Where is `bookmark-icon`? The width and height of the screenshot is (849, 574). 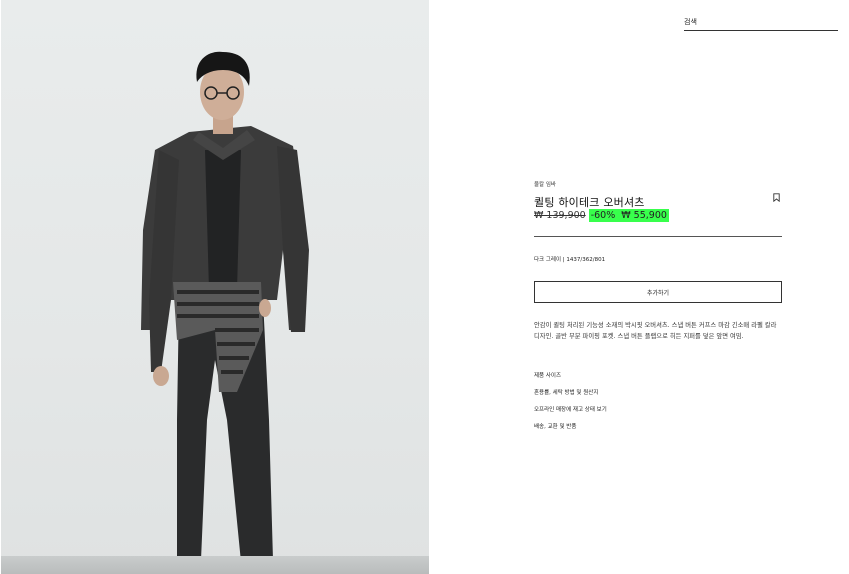 bookmark-icon is located at coordinates (776, 197).